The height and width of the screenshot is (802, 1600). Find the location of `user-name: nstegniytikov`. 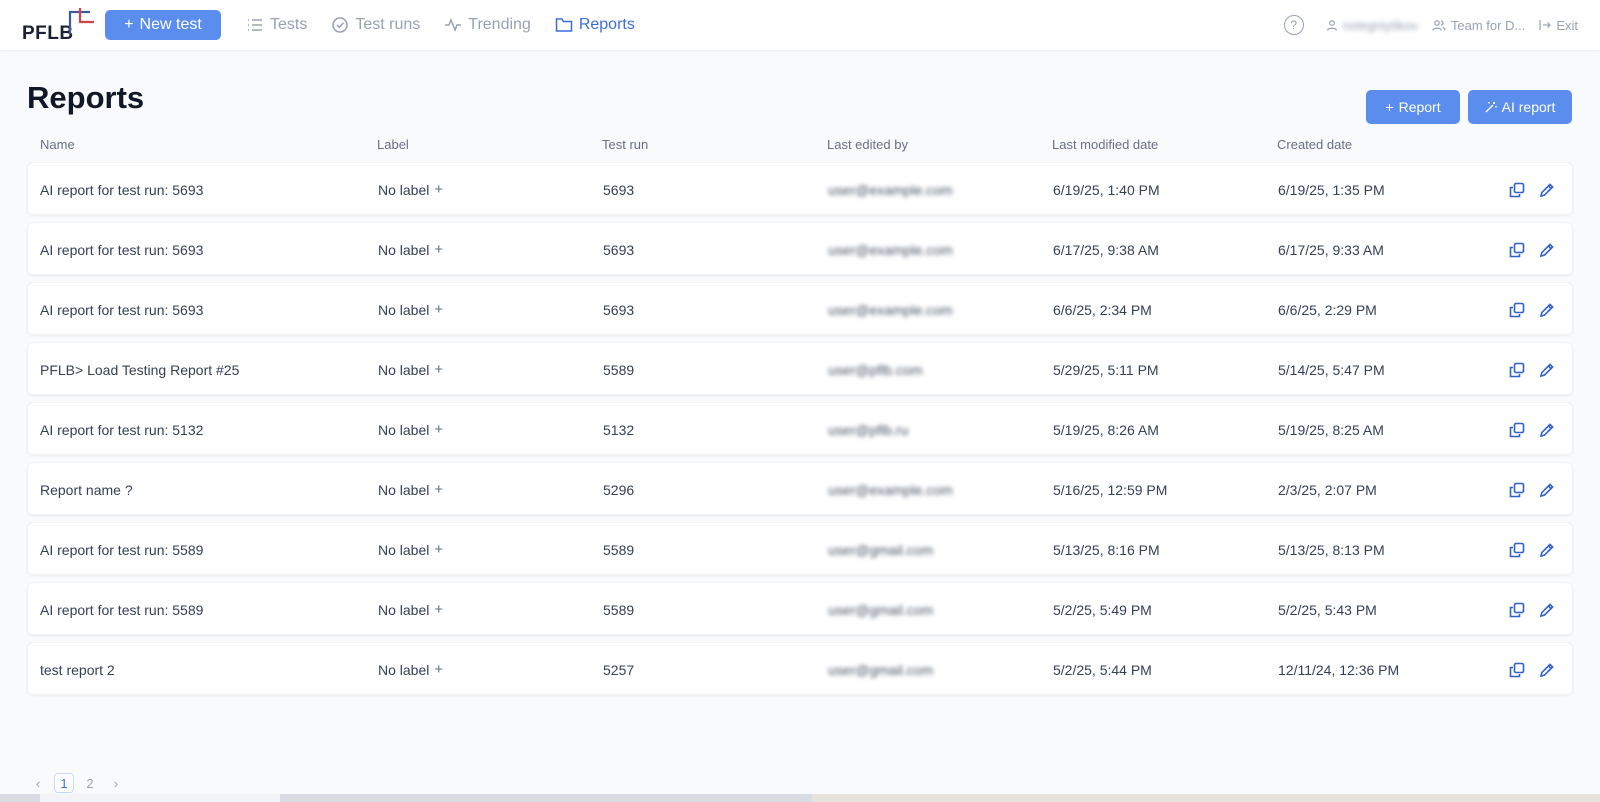

user-name: nstegniytikov is located at coordinates (1380, 25).